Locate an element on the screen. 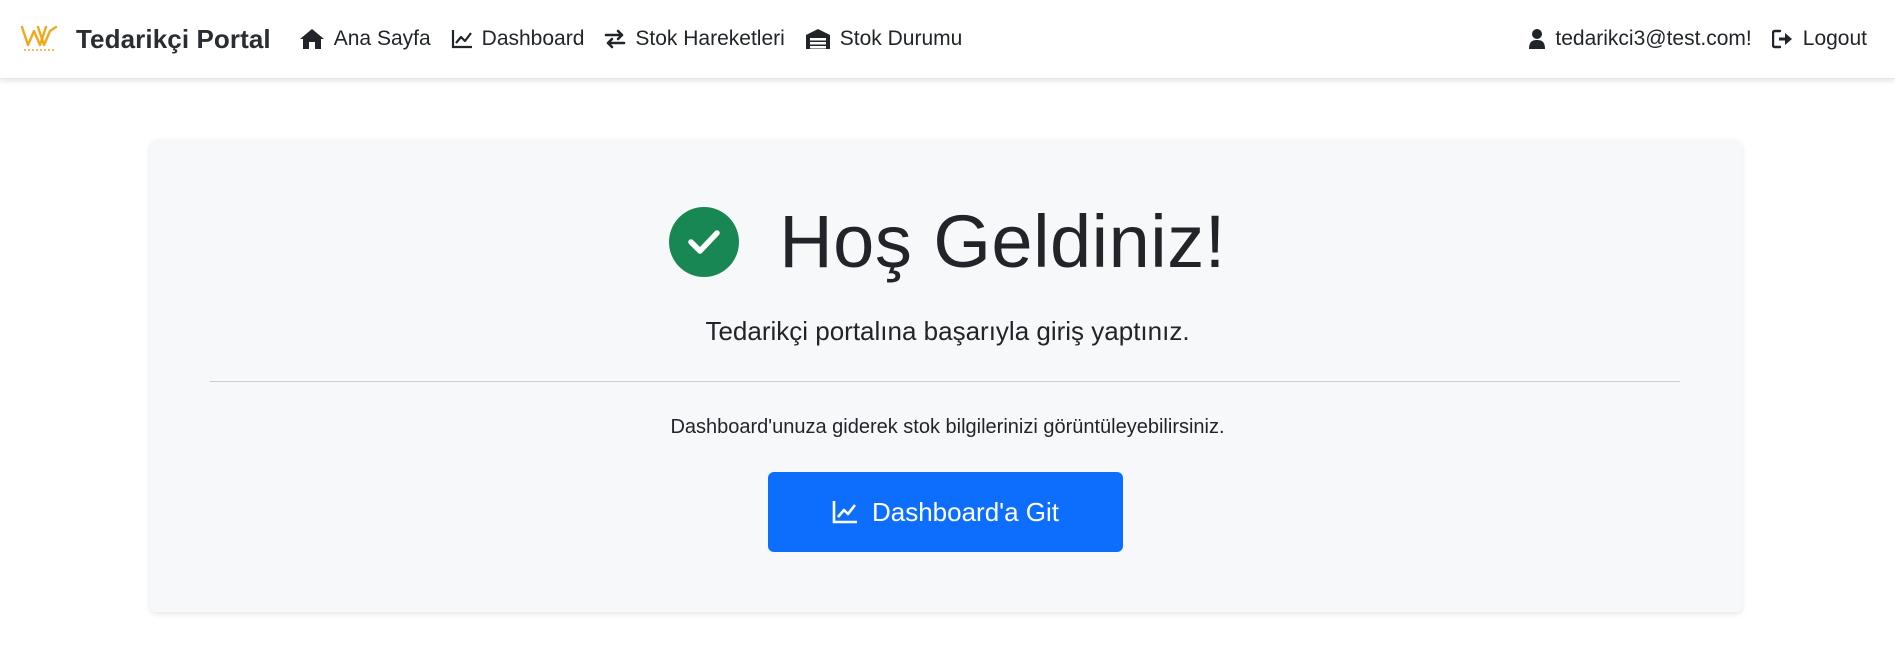 This screenshot has width=1895, height=649. nav-link-stok-hareketleri: Stok Hareketleri is located at coordinates (694, 39).